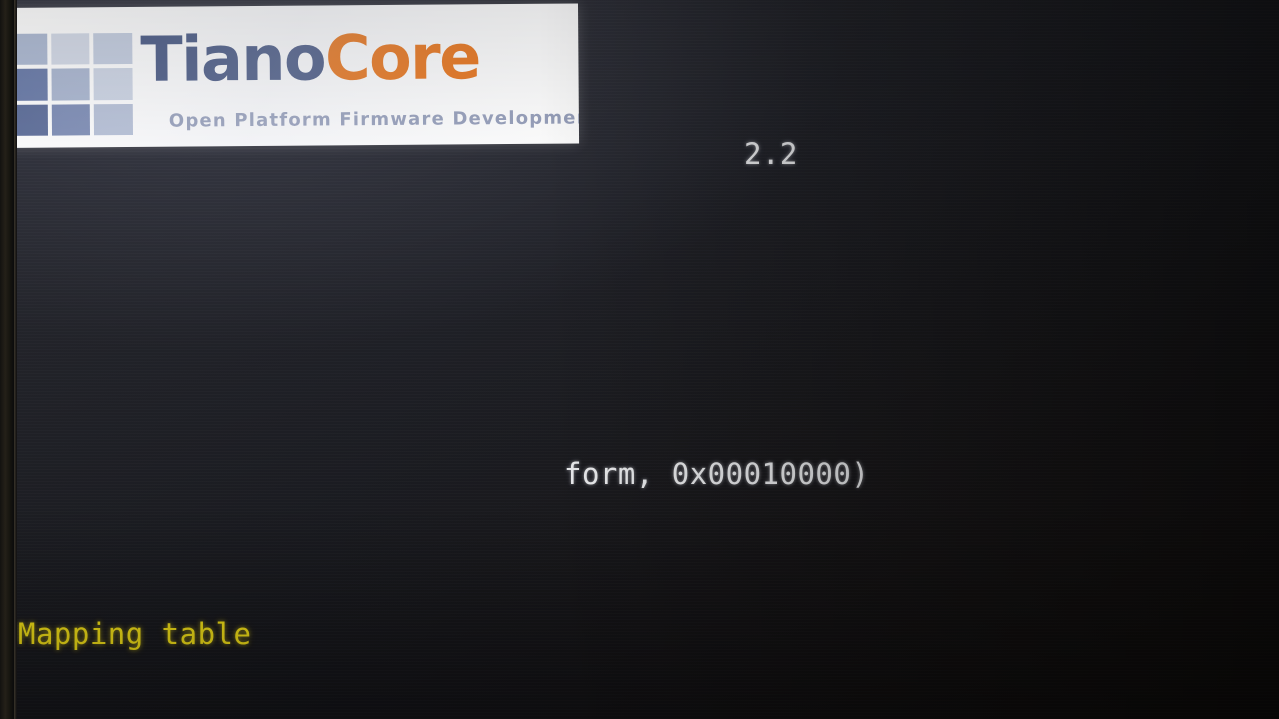  I want to click on tianocore-wordmark: TianoCore, so click(310, 58).